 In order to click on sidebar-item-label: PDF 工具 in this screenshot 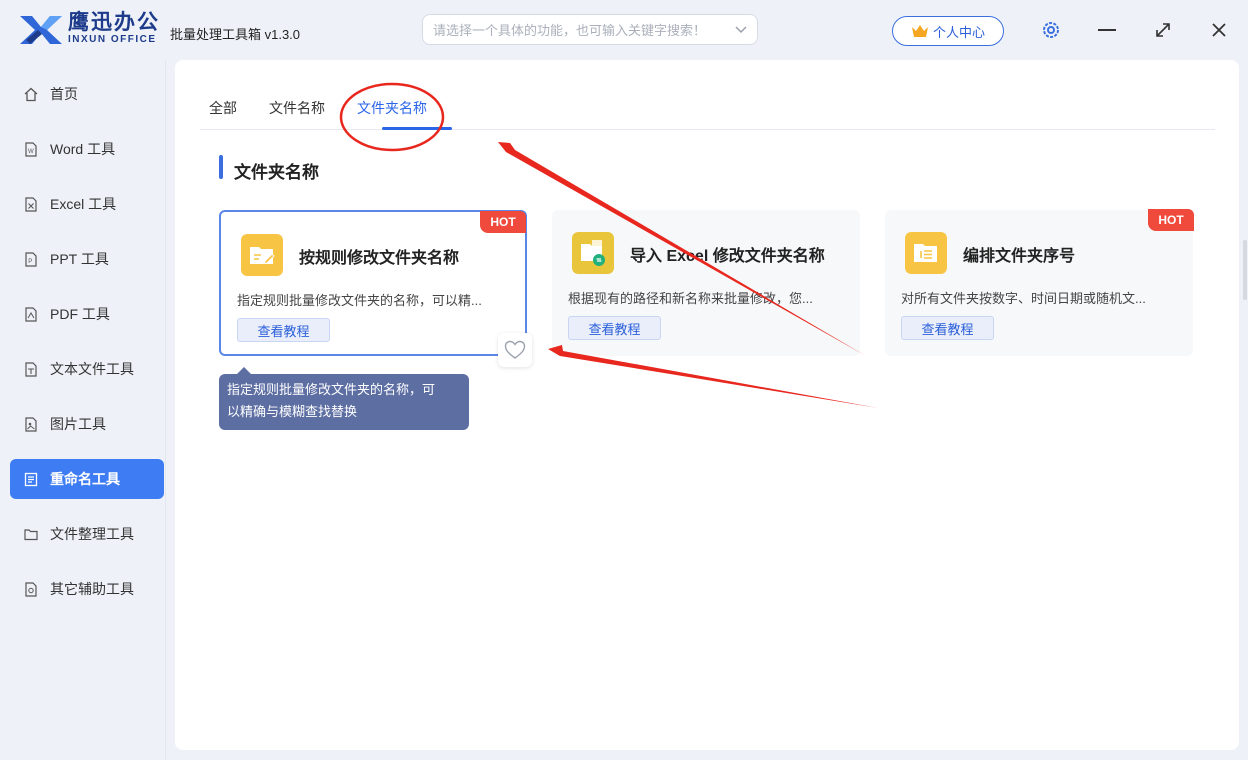, I will do `click(80, 314)`.